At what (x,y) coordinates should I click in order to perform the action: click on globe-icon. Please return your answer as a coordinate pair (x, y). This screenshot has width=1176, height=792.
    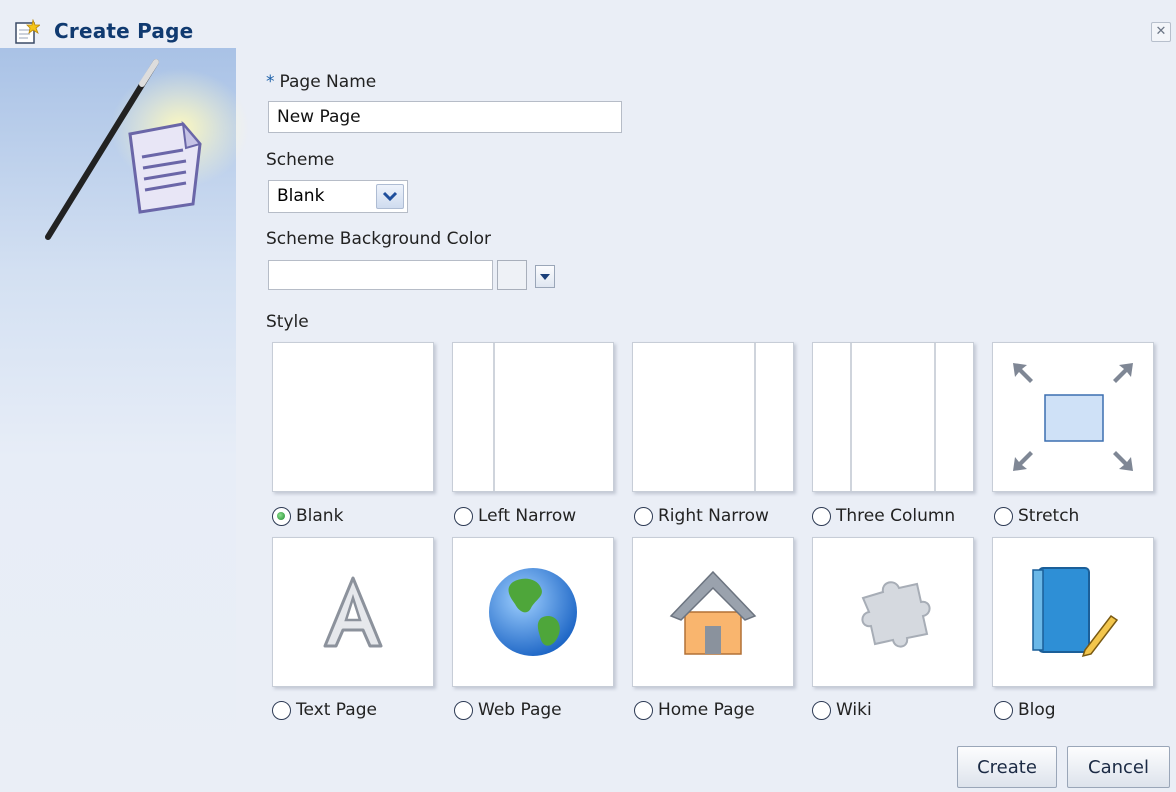
    Looking at the image, I should click on (533, 612).